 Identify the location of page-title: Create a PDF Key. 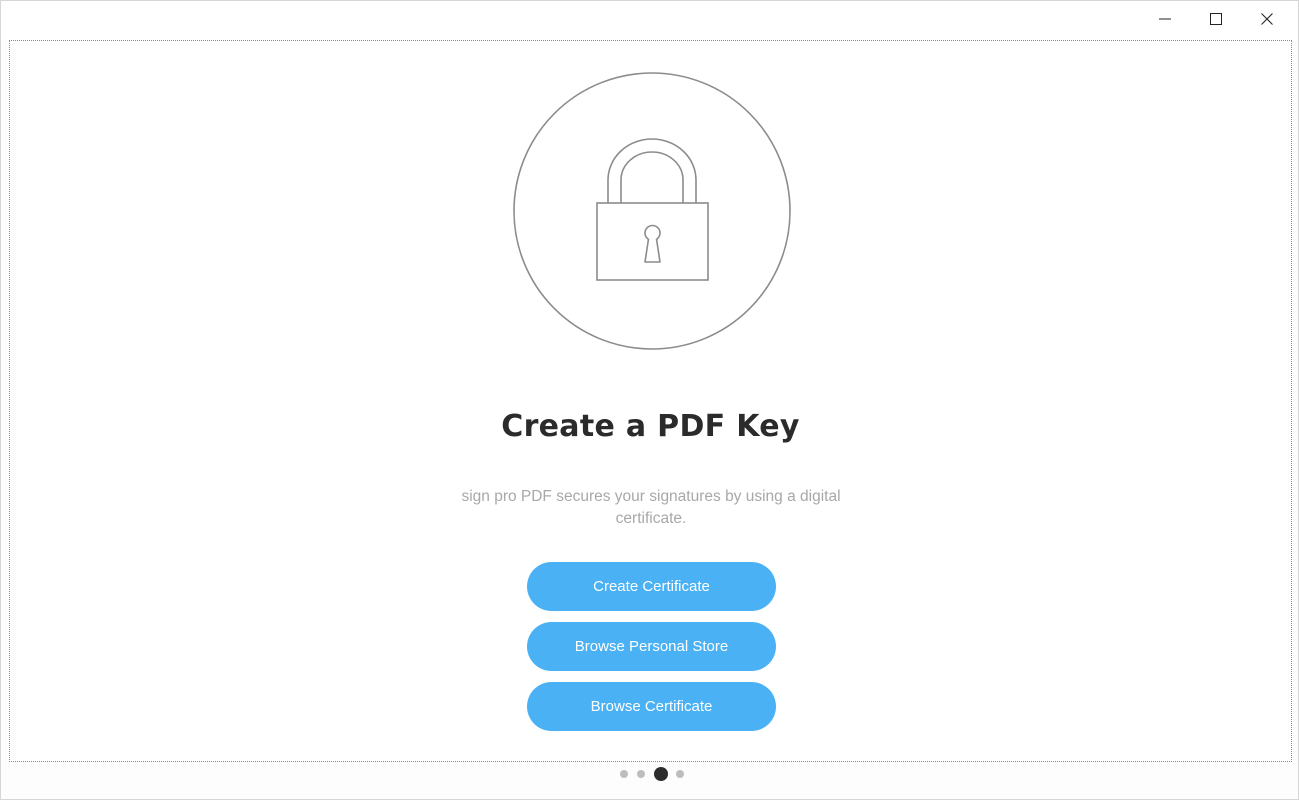
(650, 426).